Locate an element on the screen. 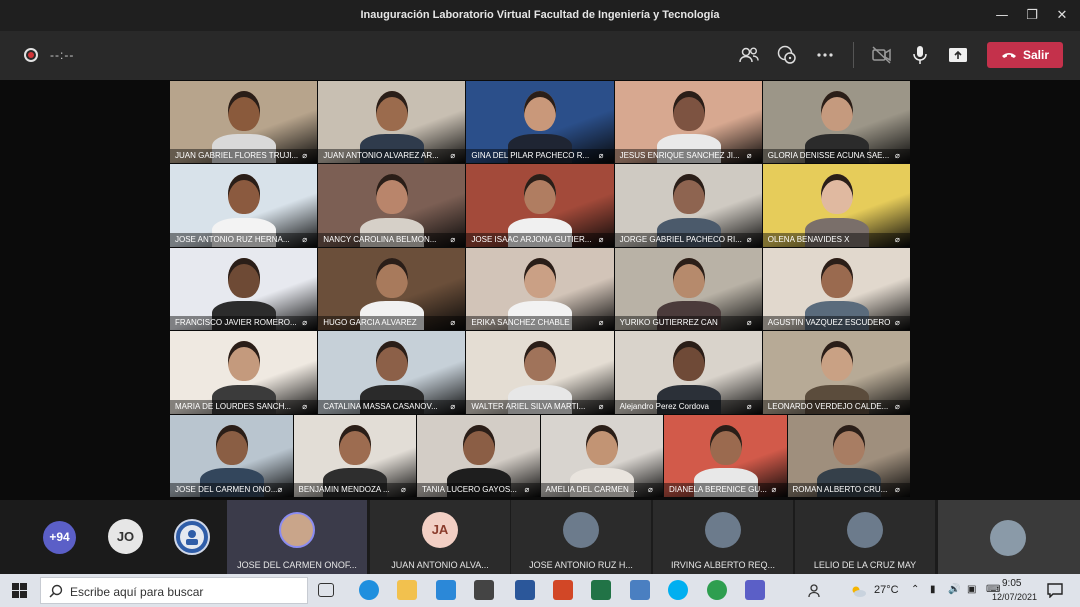 The height and width of the screenshot is (607, 1080). video-tile: JOSE ISAAC ARJONA GUTIER... ⌀ is located at coordinates (540, 205).